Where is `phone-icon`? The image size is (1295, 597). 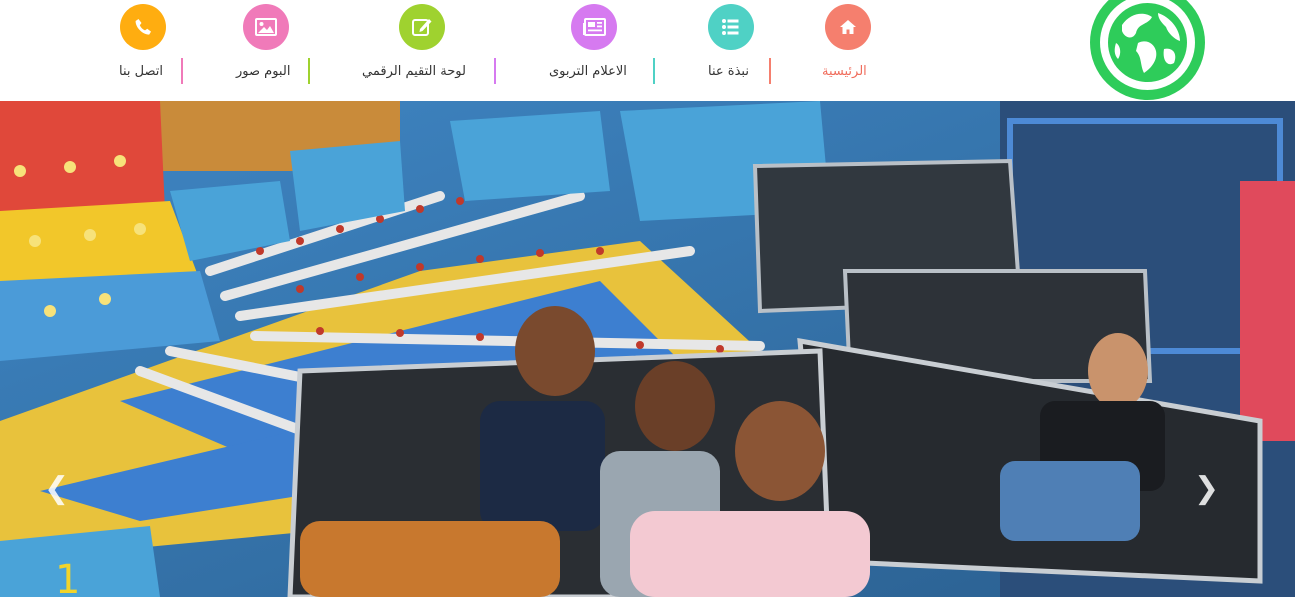
phone-icon is located at coordinates (143, 27).